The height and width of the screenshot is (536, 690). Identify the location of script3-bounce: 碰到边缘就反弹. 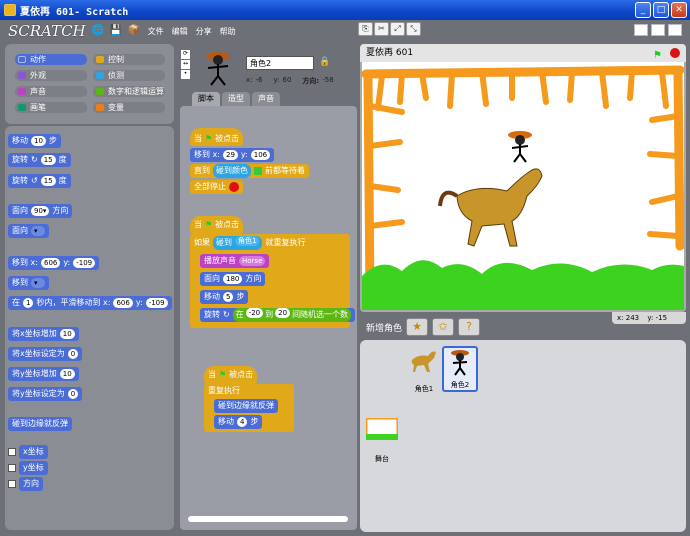
(246, 406).